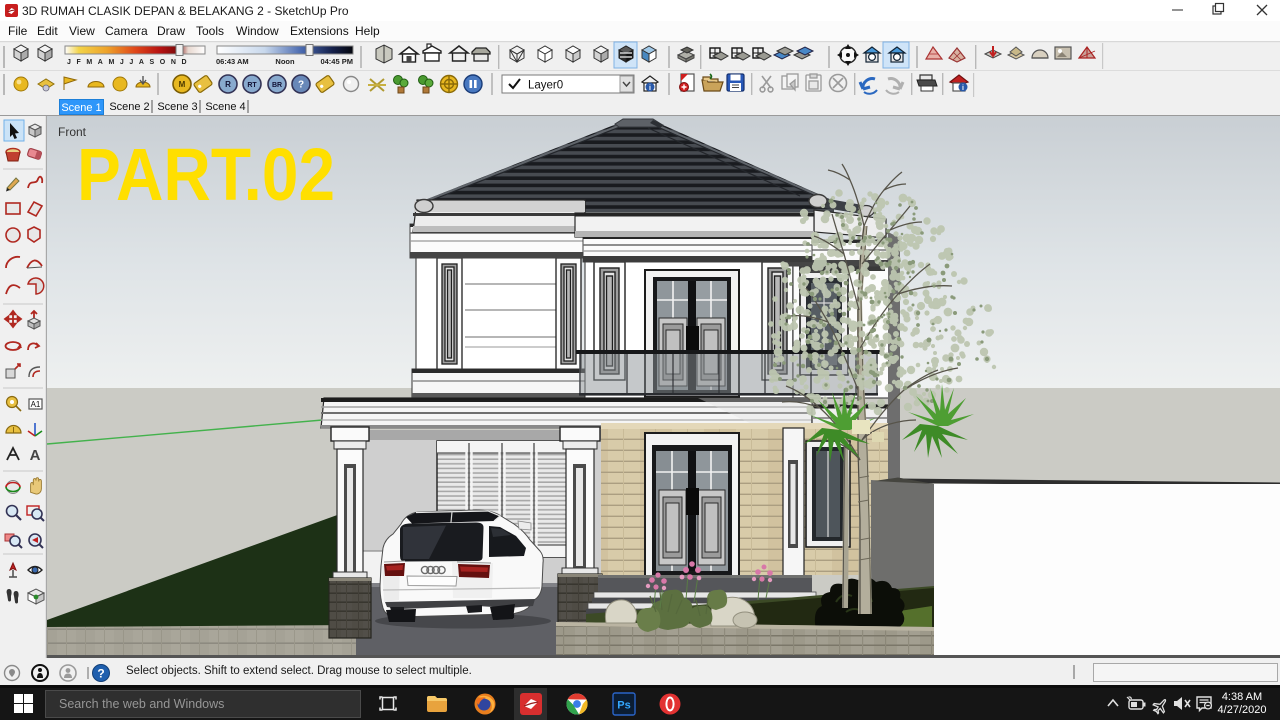 This screenshot has height=720, width=1280. What do you see at coordinates (35, 455) in the screenshot?
I see `svg-text: A` at bounding box center [35, 455].